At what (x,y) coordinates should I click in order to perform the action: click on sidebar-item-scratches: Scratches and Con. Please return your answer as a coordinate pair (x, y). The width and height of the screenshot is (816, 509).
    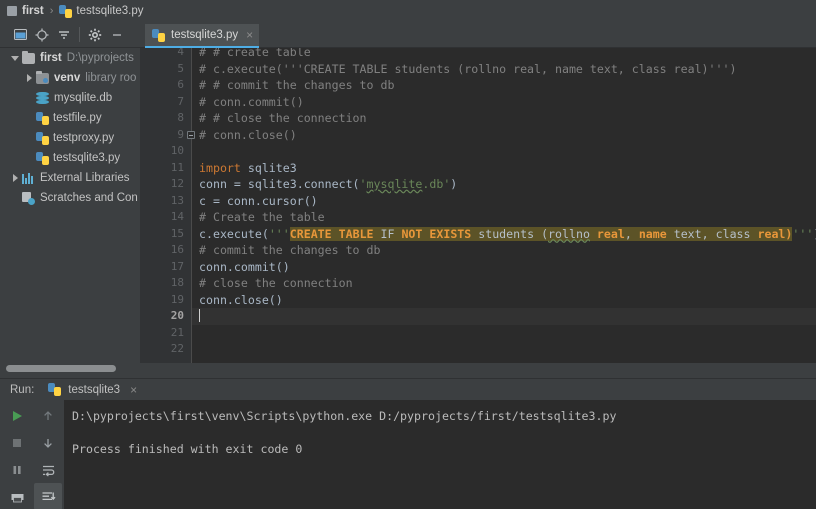
    Looking at the image, I should click on (70, 198).